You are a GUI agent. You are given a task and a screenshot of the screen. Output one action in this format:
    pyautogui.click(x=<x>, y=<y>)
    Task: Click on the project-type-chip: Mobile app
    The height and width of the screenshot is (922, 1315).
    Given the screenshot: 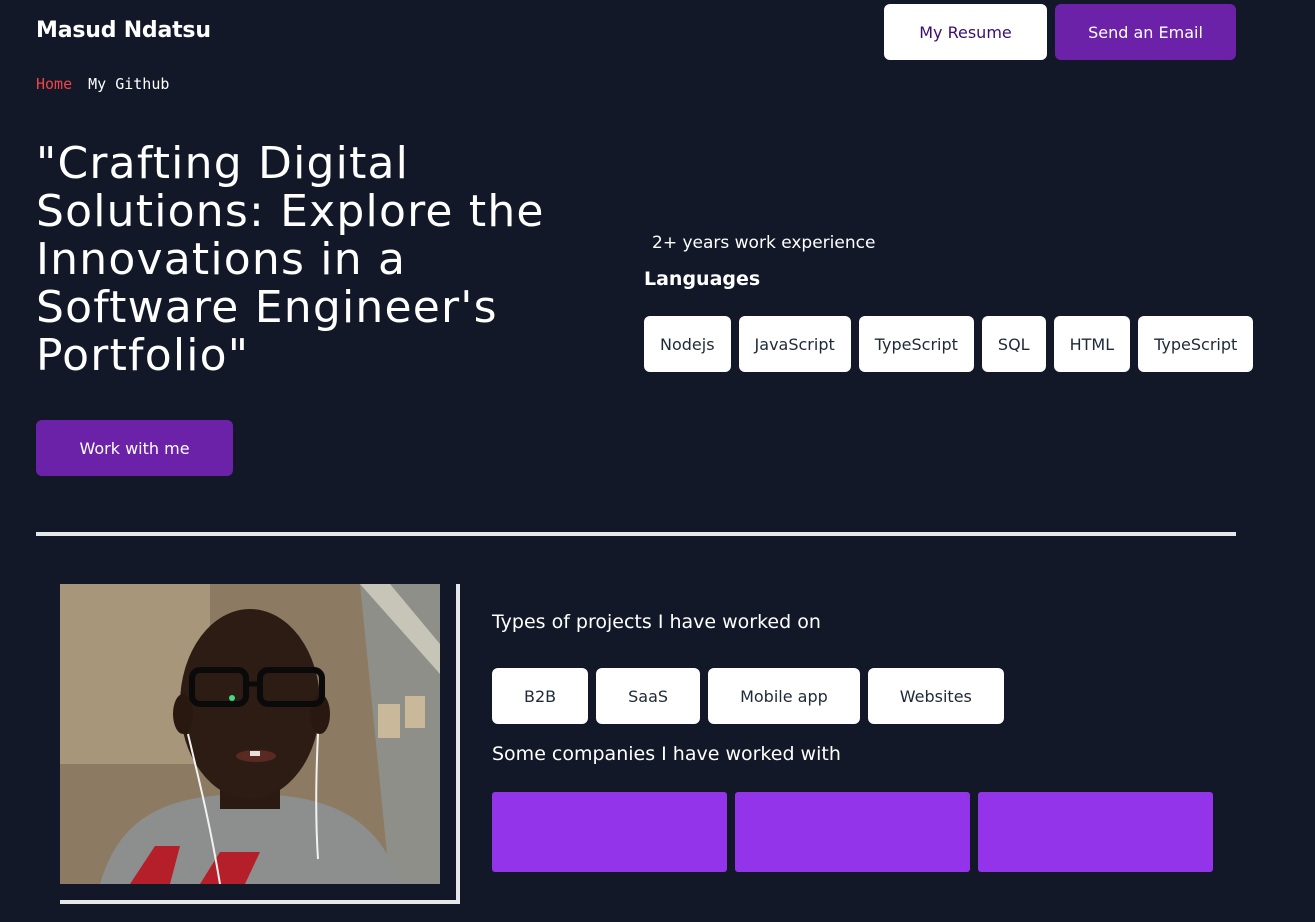 What is the action you would take?
    pyautogui.click(x=784, y=696)
    